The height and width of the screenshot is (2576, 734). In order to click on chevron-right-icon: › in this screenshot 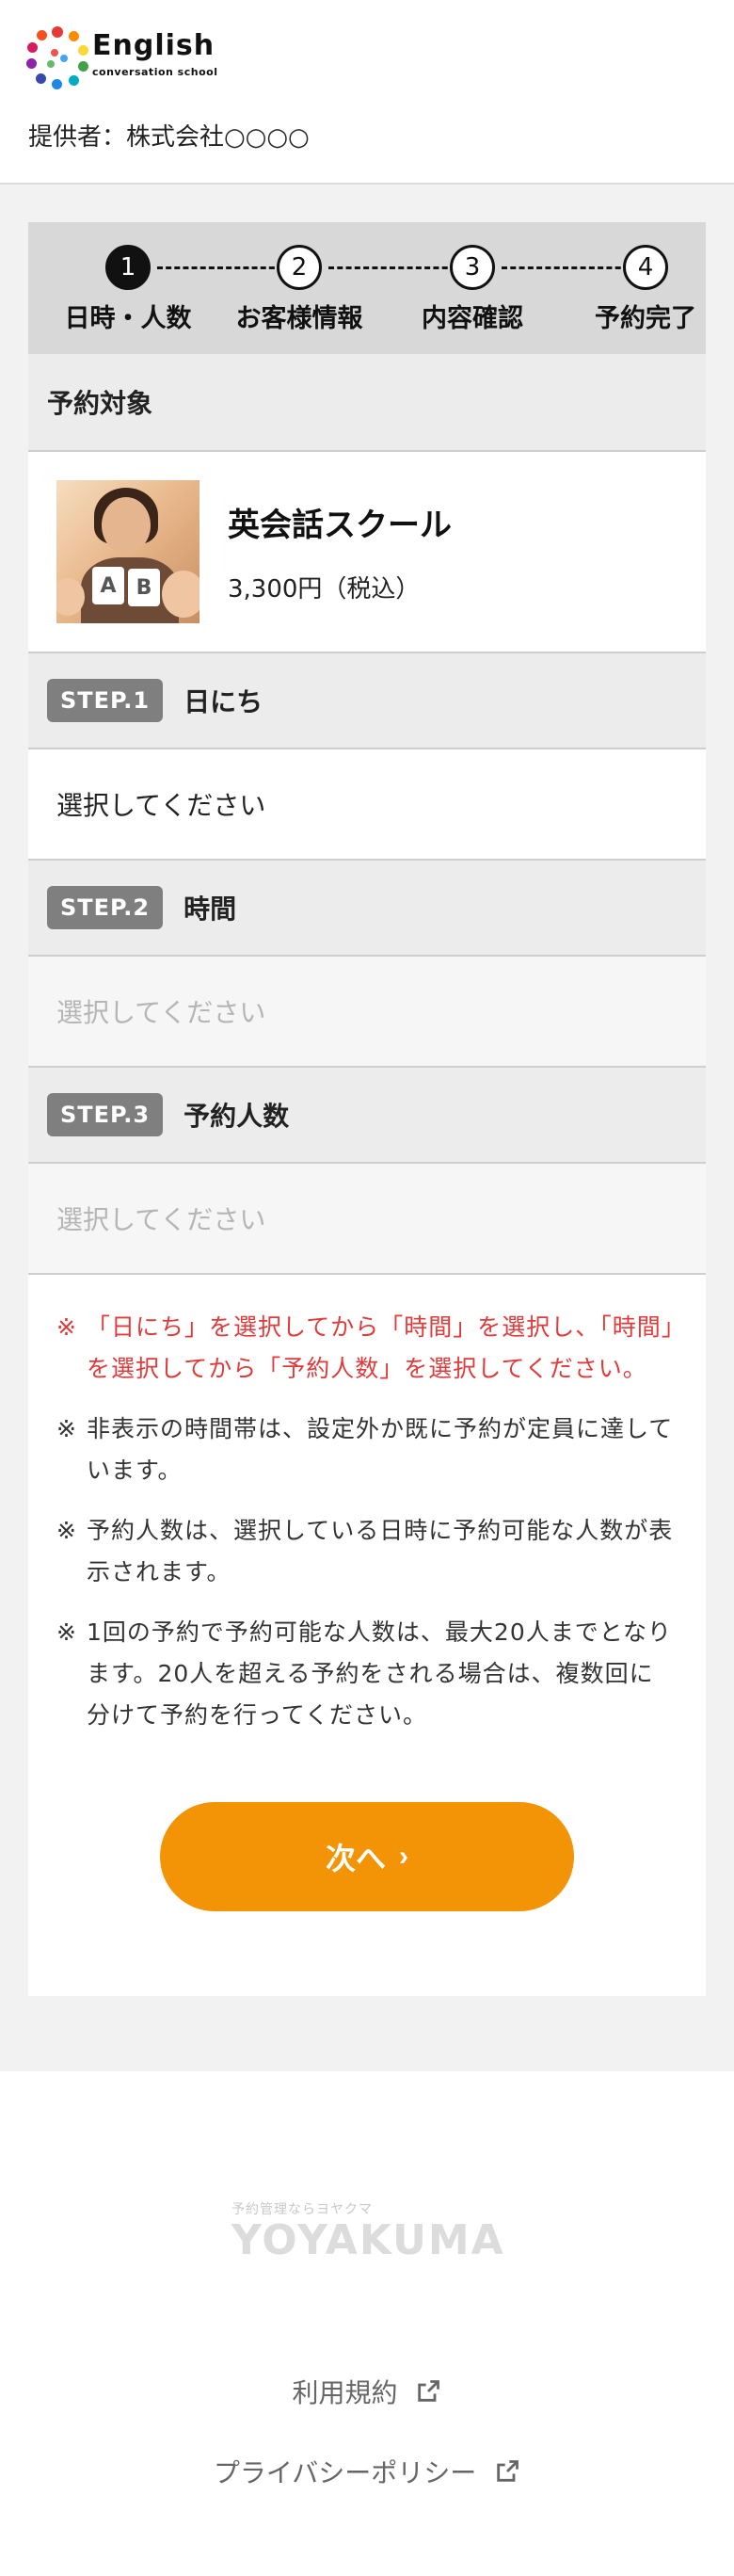, I will do `click(403, 1856)`.